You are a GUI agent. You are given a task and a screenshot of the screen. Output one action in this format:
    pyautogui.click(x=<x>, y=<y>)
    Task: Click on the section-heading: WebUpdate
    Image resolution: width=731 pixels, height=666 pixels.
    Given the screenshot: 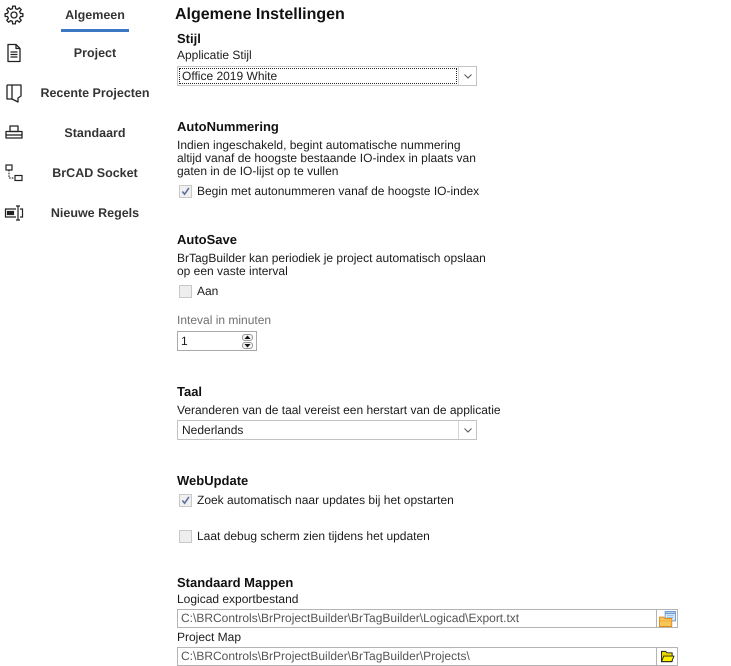 What is the action you would take?
    pyautogui.click(x=213, y=481)
    